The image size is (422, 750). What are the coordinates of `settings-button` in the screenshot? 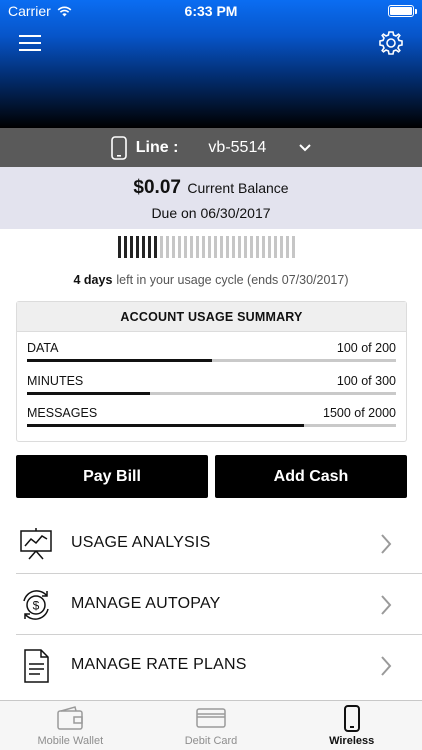 It's located at (391, 43).